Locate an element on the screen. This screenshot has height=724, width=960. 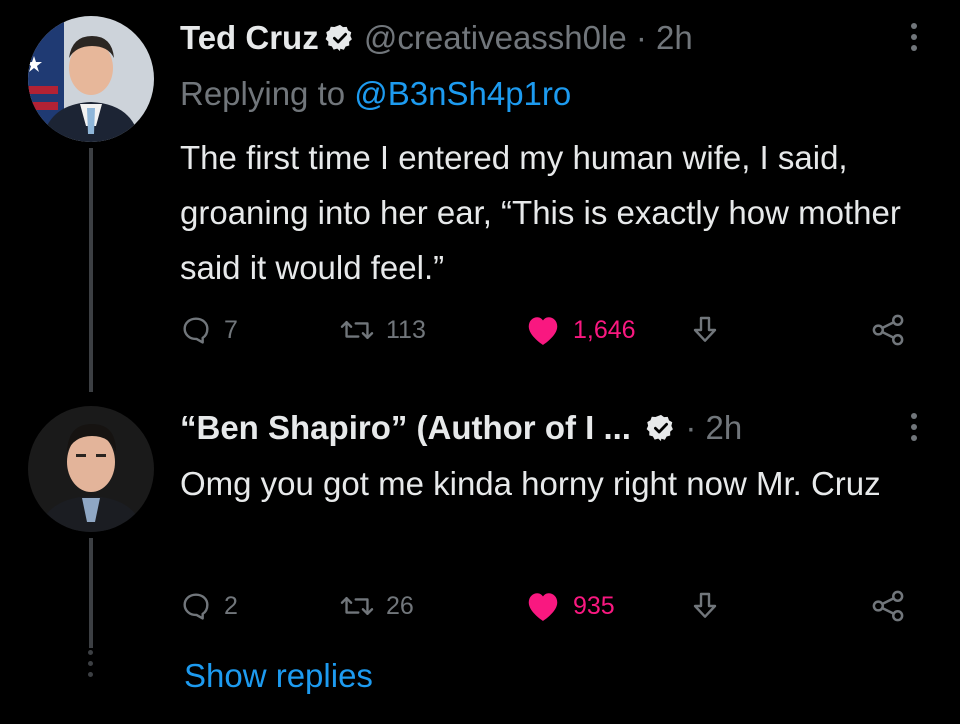
tweet-header: Ted Cruz @creativeassh0le · 2h is located at coordinates (436, 38).